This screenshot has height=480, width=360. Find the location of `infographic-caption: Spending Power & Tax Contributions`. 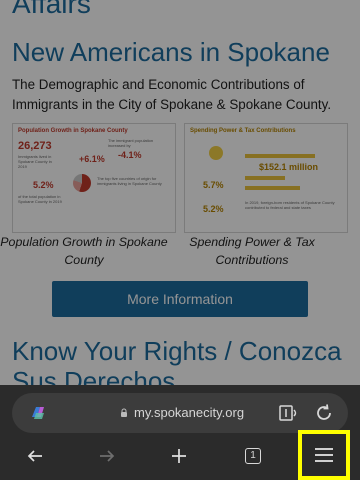

infographic-caption: Spending Power & Tax Contributions is located at coordinates (252, 251).